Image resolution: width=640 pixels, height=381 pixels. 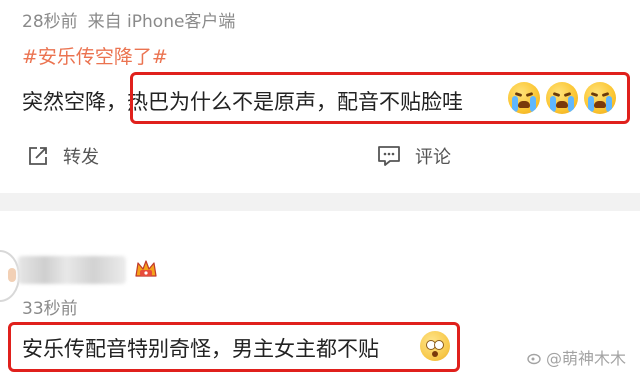 What do you see at coordinates (585, 358) in the screenshot?
I see `watermark-text: @萌神木木` at bounding box center [585, 358].